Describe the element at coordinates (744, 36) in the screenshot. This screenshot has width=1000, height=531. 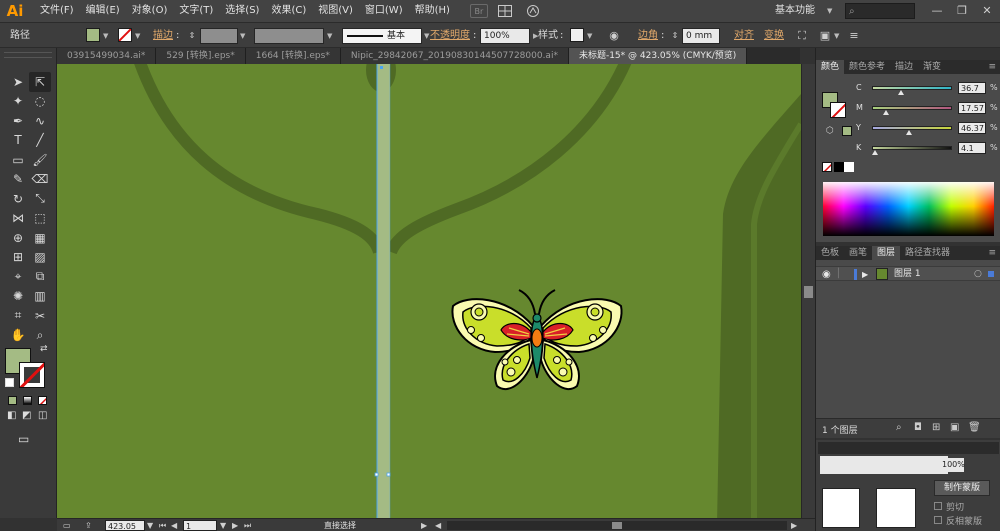
I see `align-link: 对齐` at that location.